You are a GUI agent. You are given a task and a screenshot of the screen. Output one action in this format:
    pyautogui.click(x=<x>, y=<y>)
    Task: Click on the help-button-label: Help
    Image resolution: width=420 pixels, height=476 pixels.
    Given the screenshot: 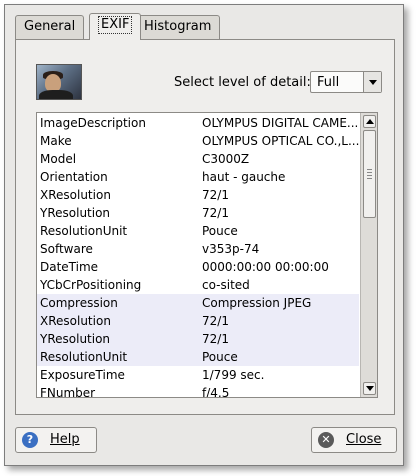 What is the action you would take?
    pyautogui.click(x=65, y=439)
    